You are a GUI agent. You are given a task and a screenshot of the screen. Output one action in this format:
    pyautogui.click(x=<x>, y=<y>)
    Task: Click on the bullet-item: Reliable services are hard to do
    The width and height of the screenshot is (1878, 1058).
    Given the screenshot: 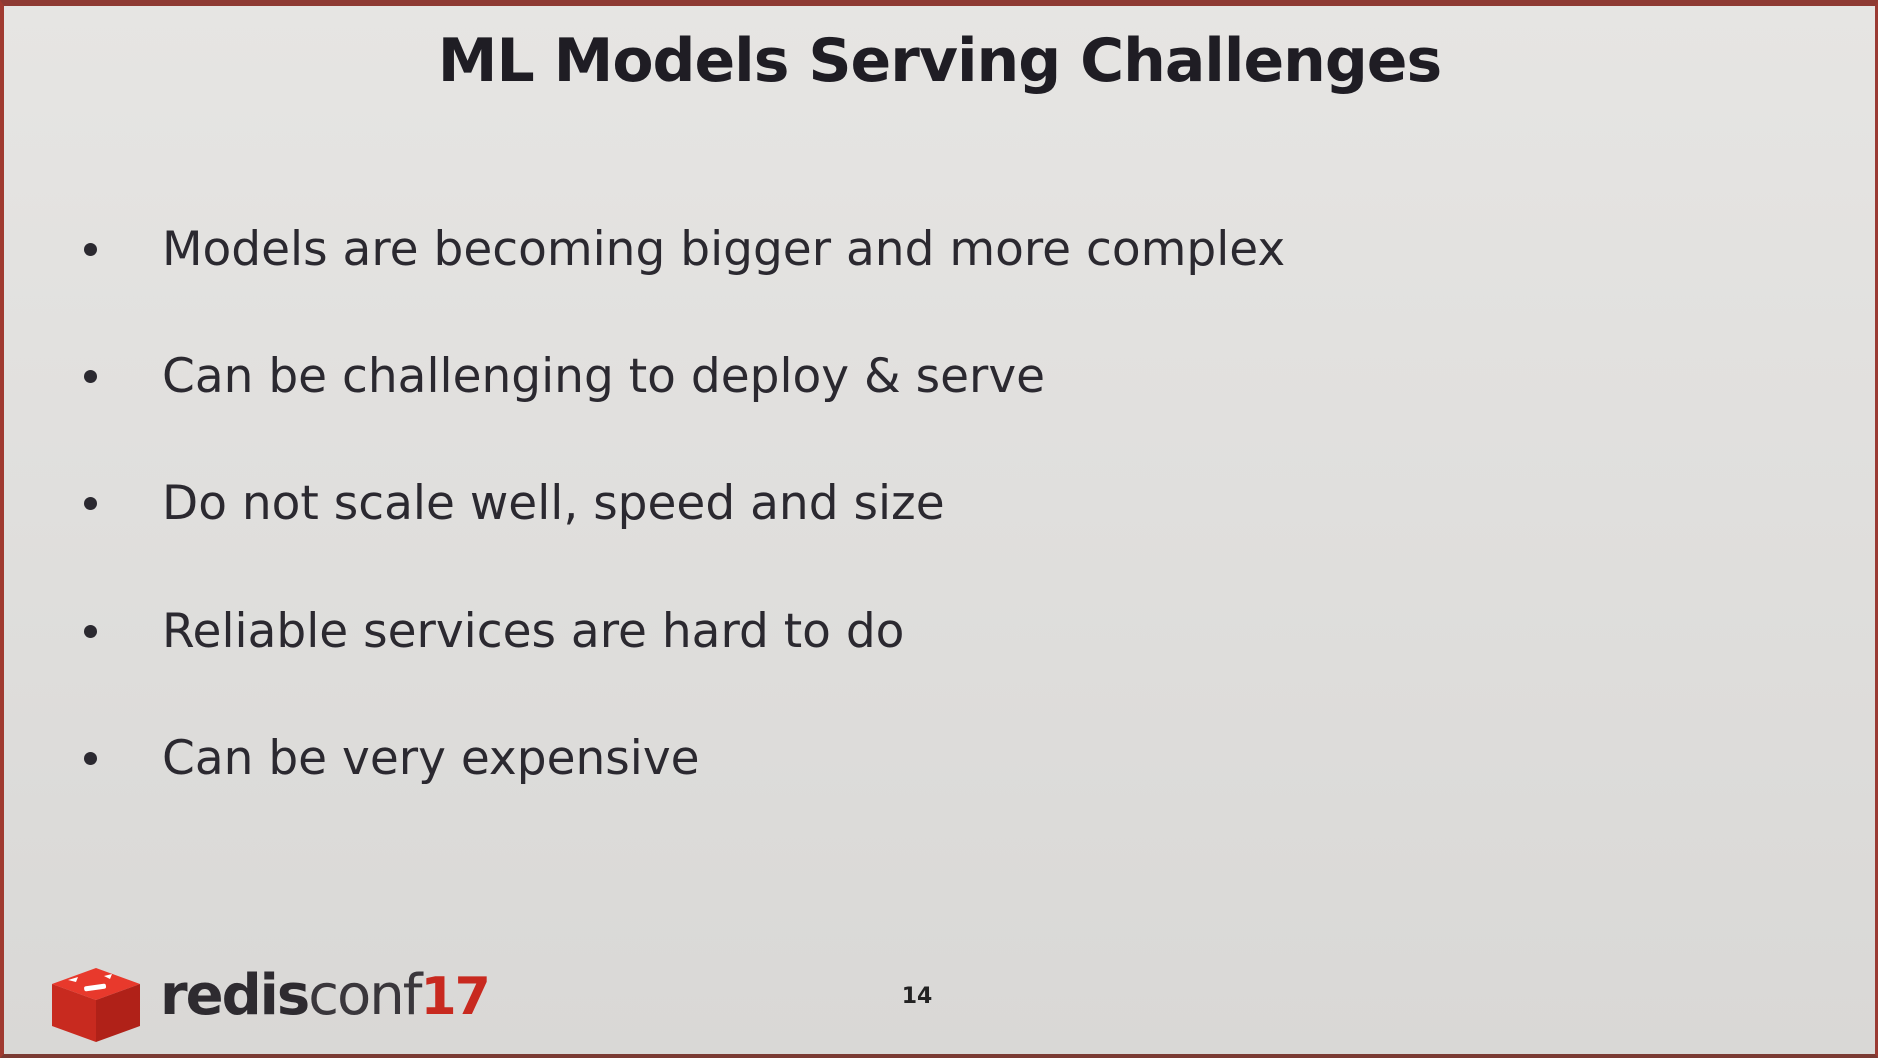 What is the action you would take?
    pyautogui.click(x=491, y=631)
    